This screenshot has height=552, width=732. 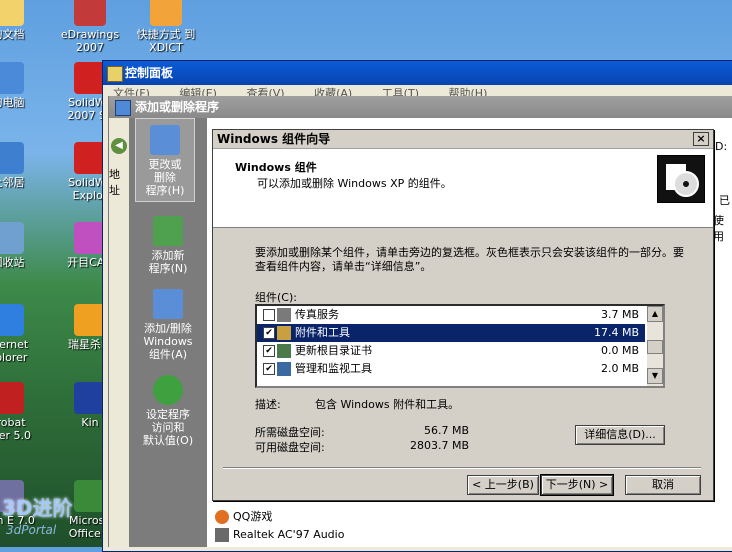 I want to click on program-name: Realtek AC'97 Audio, so click(x=289, y=534).